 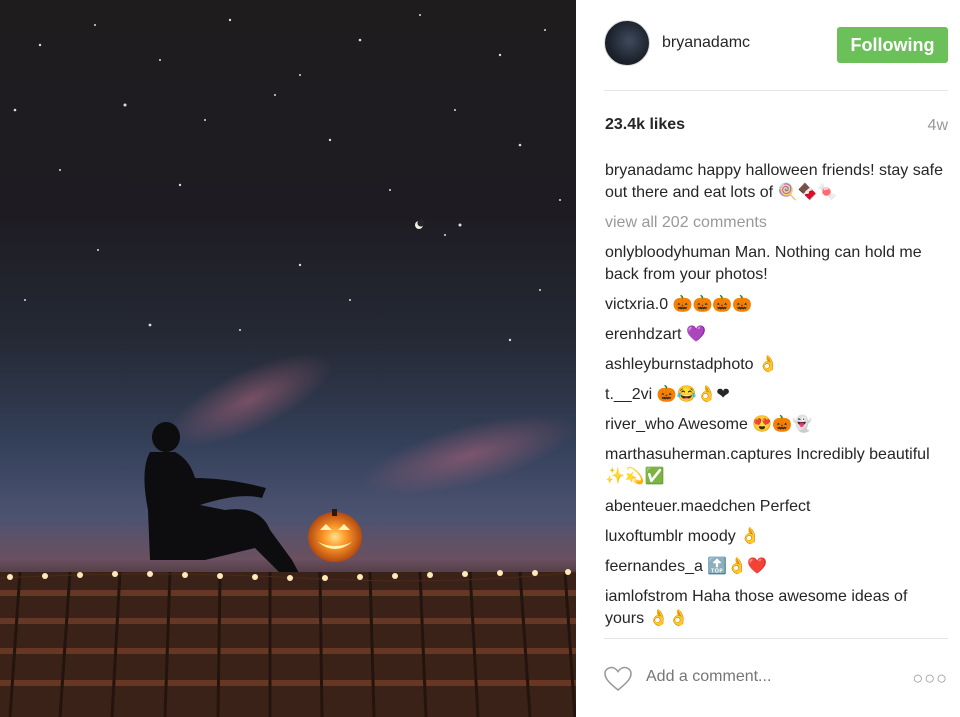 I want to click on view-all-comments-link: view all 202 comments, so click(x=777, y=223).